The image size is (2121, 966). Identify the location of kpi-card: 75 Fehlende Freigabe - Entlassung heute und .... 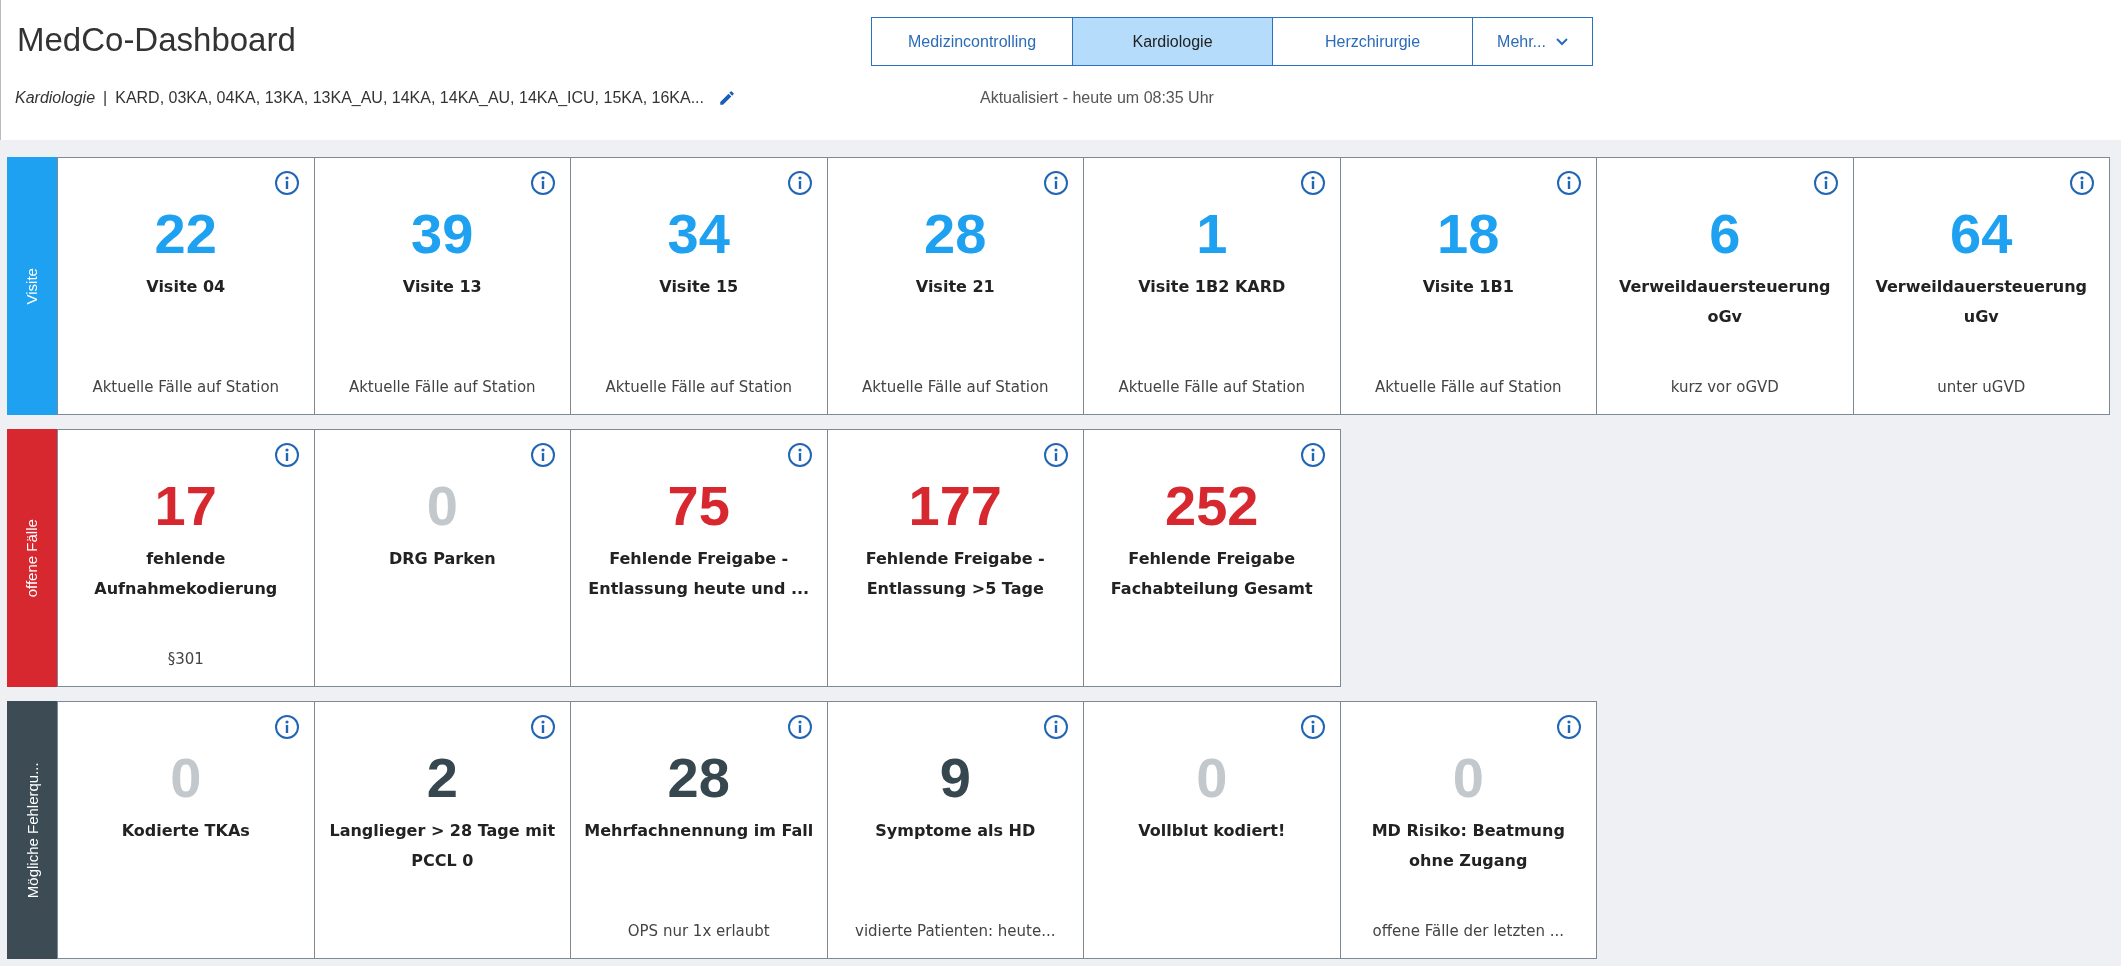
(699, 558).